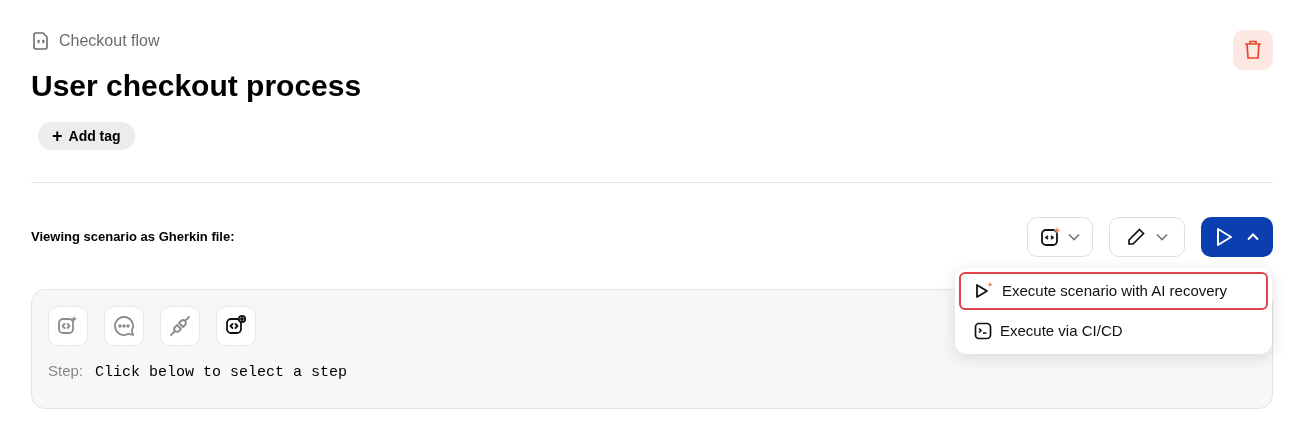 Image resolution: width=1304 pixels, height=422 pixels. I want to click on run-button, so click(1237, 237).